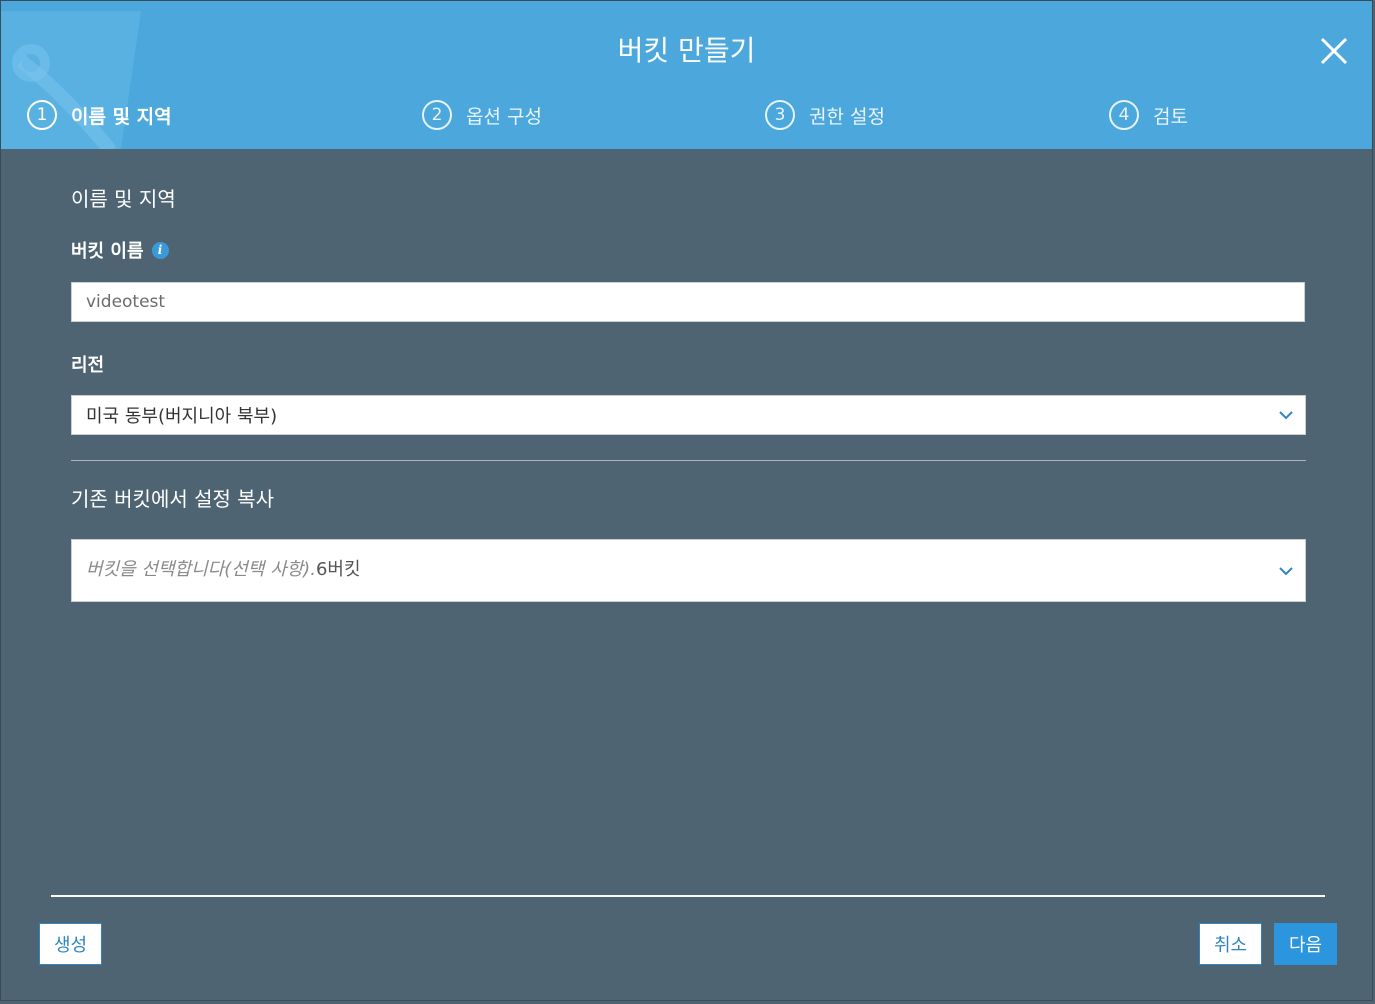  Describe the element at coordinates (686, 117) in the screenshot. I see `wizard-steps: 1 이름 및 지역 2 옵션 구성 3 권한 설정 4 검토` at that location.